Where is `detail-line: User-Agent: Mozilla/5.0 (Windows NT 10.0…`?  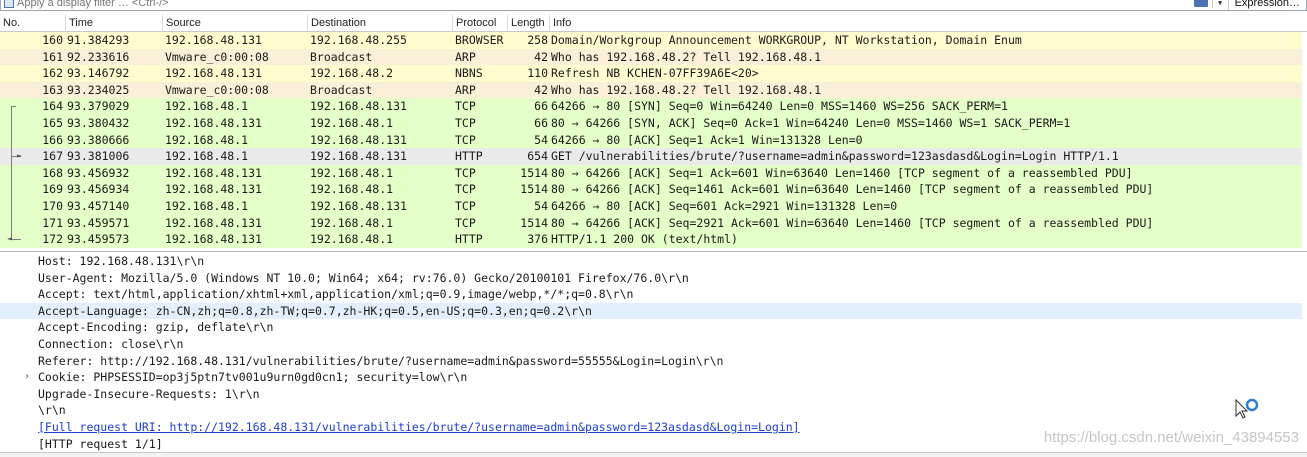 detail-line: User-Agent: Mozilla/5.0 (Windows NT 10.0… is located at coordinates (651, 278).